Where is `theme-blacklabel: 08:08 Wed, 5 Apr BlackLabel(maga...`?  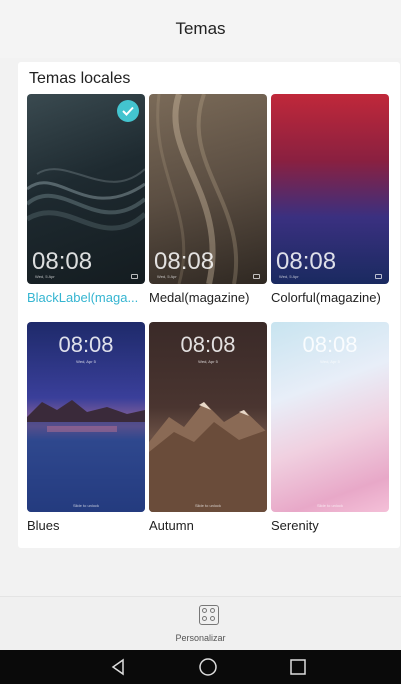
theme-blacklabel: 08:08 Wed, 5 Apr BlackLabel(maga... is located at coordinates (86, 199).